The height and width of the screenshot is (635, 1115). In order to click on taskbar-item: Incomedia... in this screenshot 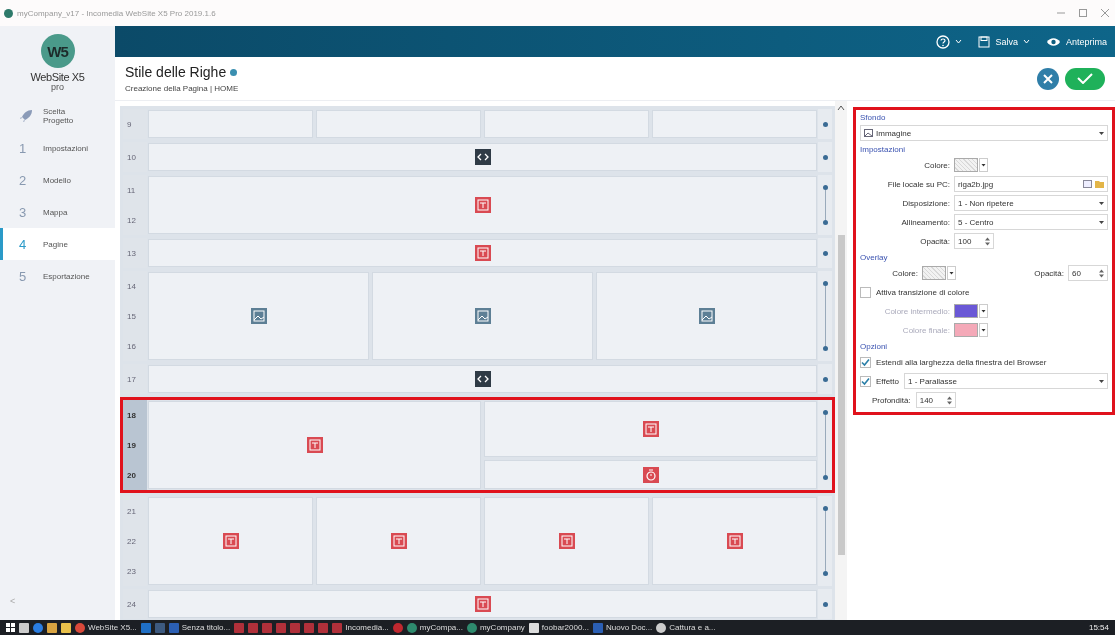, I will do `click(360, 627)`.